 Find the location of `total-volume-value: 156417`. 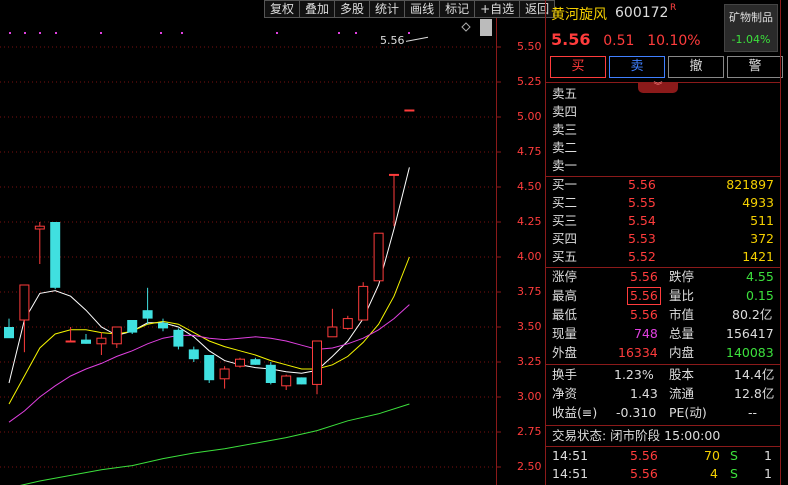

total-volume-value: 156417 is located at coordinates (750, 333).